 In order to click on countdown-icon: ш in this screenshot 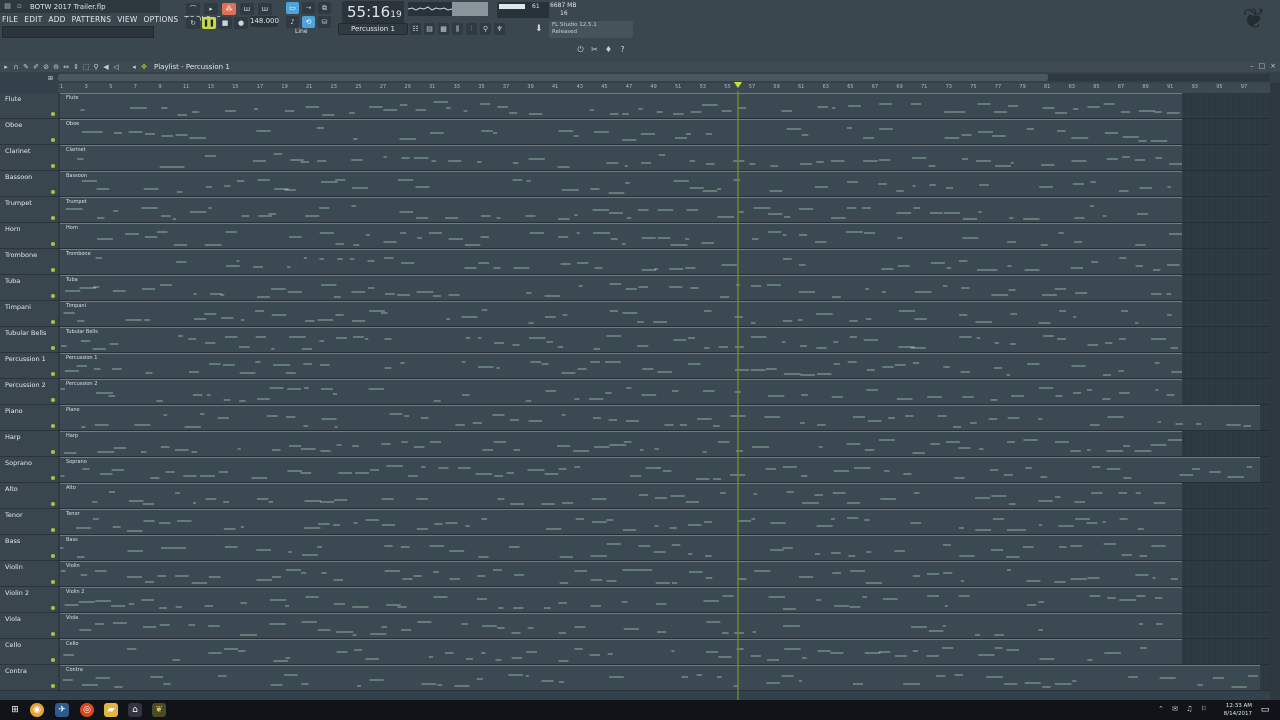, I will do `click(265, 9)`.